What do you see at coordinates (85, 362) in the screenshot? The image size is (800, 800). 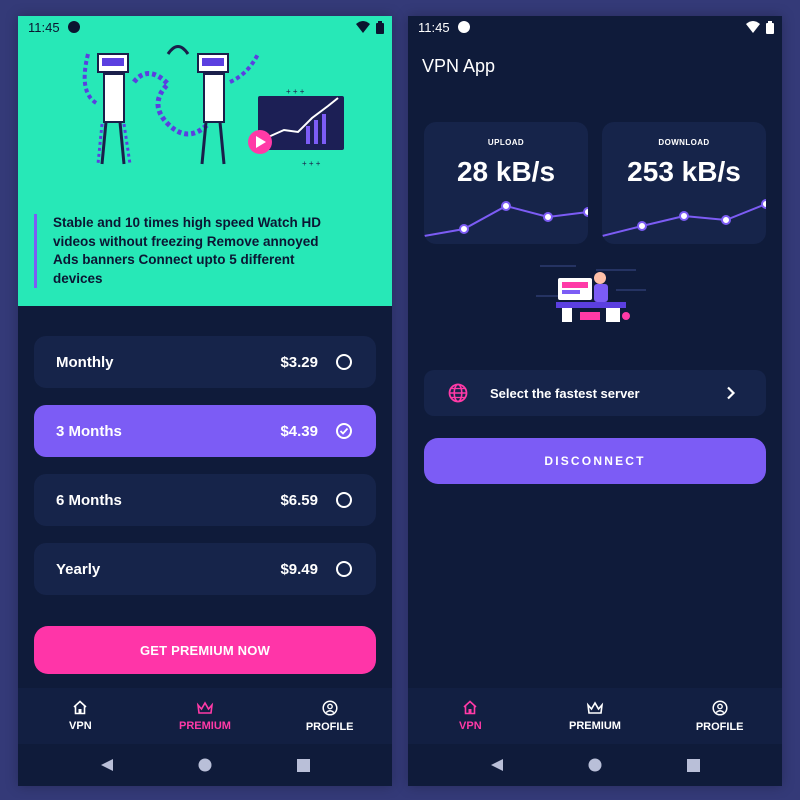 I see `plan-name: Monthly` at bounding box center [85, 362].